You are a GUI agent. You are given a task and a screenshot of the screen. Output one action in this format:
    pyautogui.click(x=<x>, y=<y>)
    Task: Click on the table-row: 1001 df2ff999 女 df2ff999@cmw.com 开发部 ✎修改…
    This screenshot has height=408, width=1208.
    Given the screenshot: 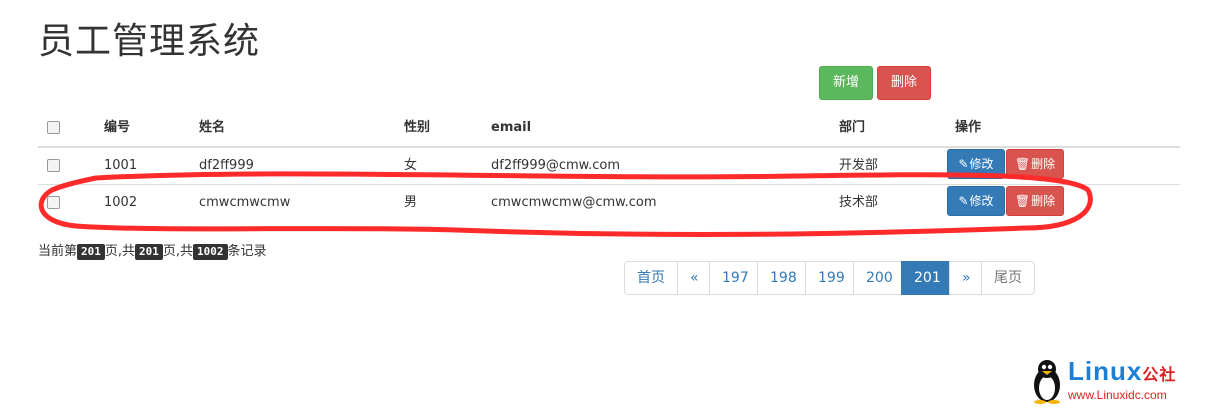 What is the action you would take?
    pyautogui.click(x=609, y=166)
    